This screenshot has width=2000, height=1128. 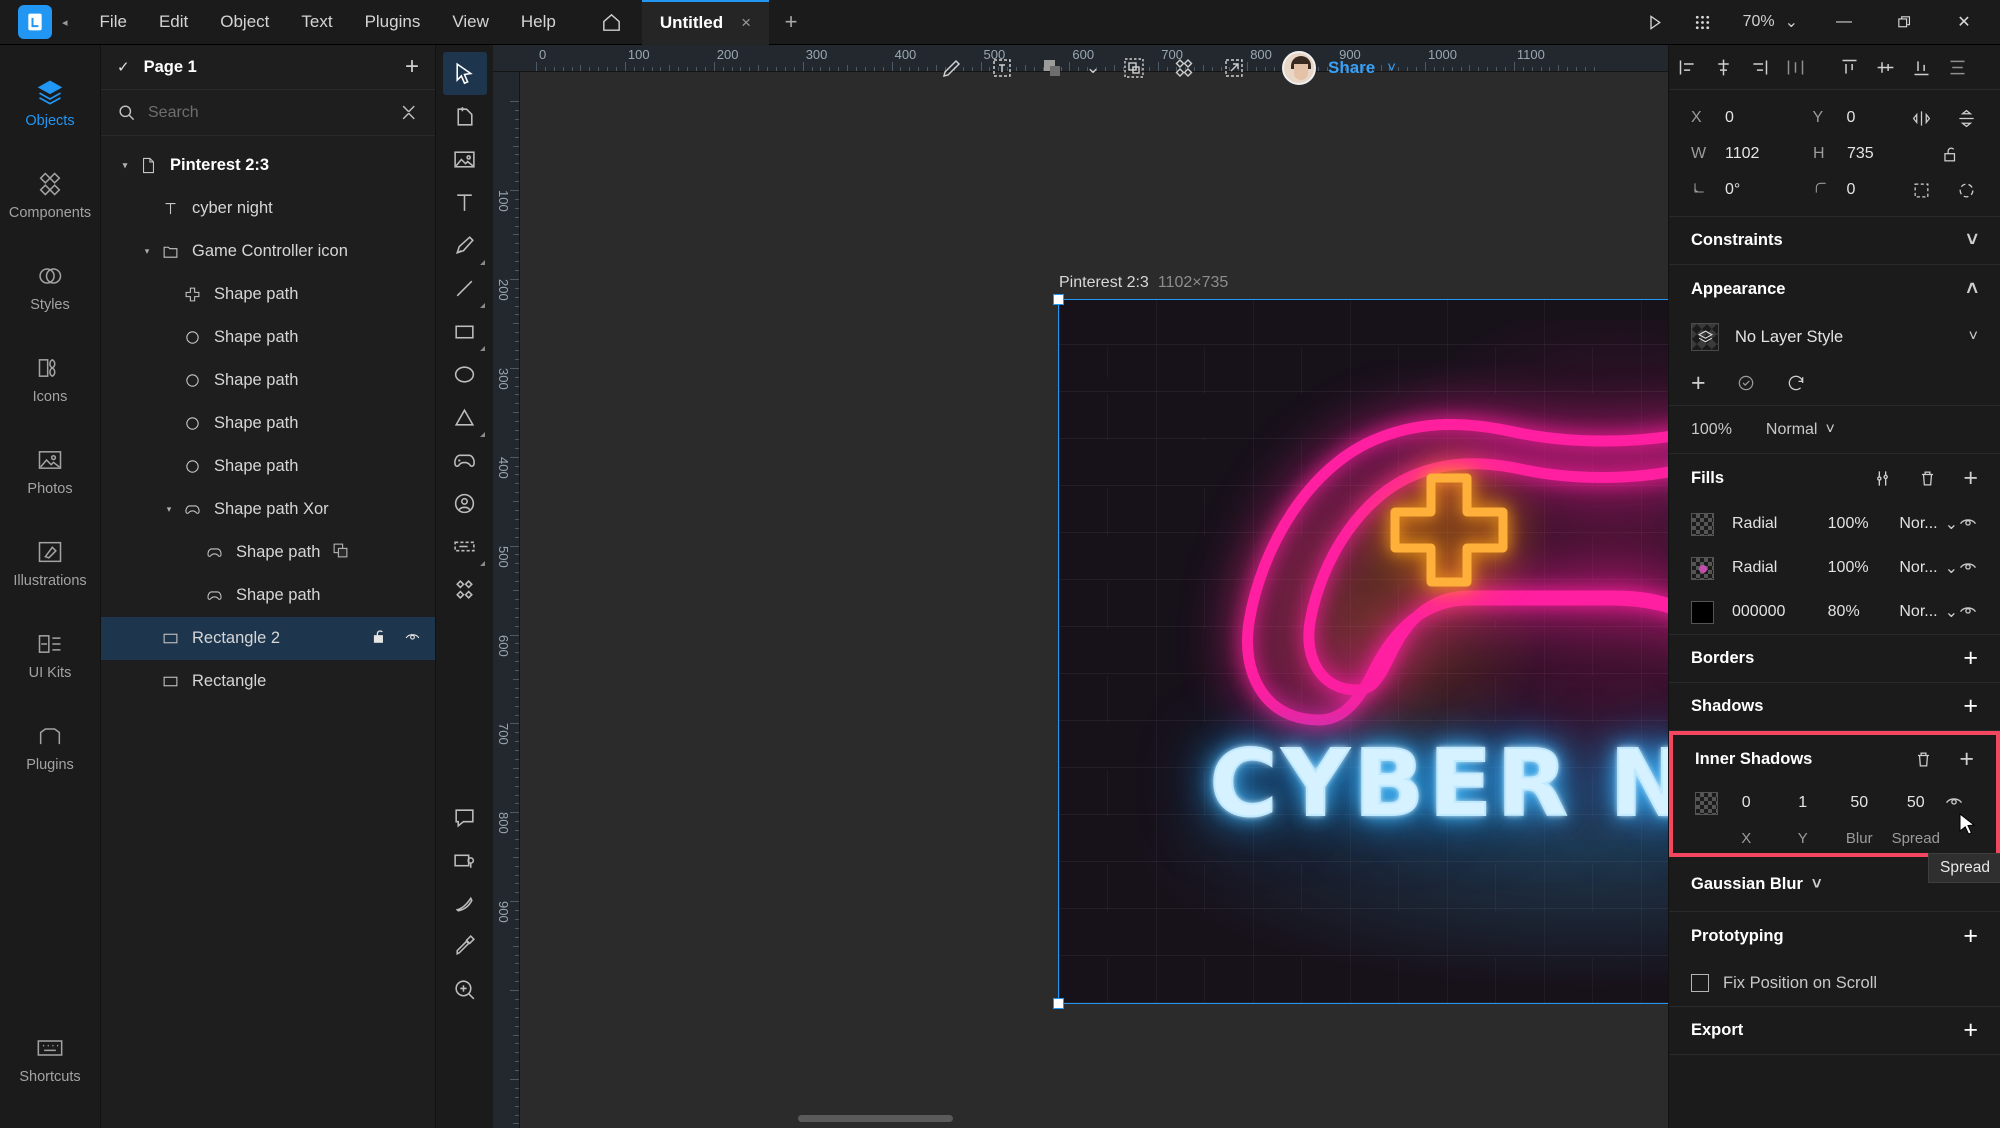 I want to click on rail-item-uikits: UI Kits, so click(x=50, y=654).